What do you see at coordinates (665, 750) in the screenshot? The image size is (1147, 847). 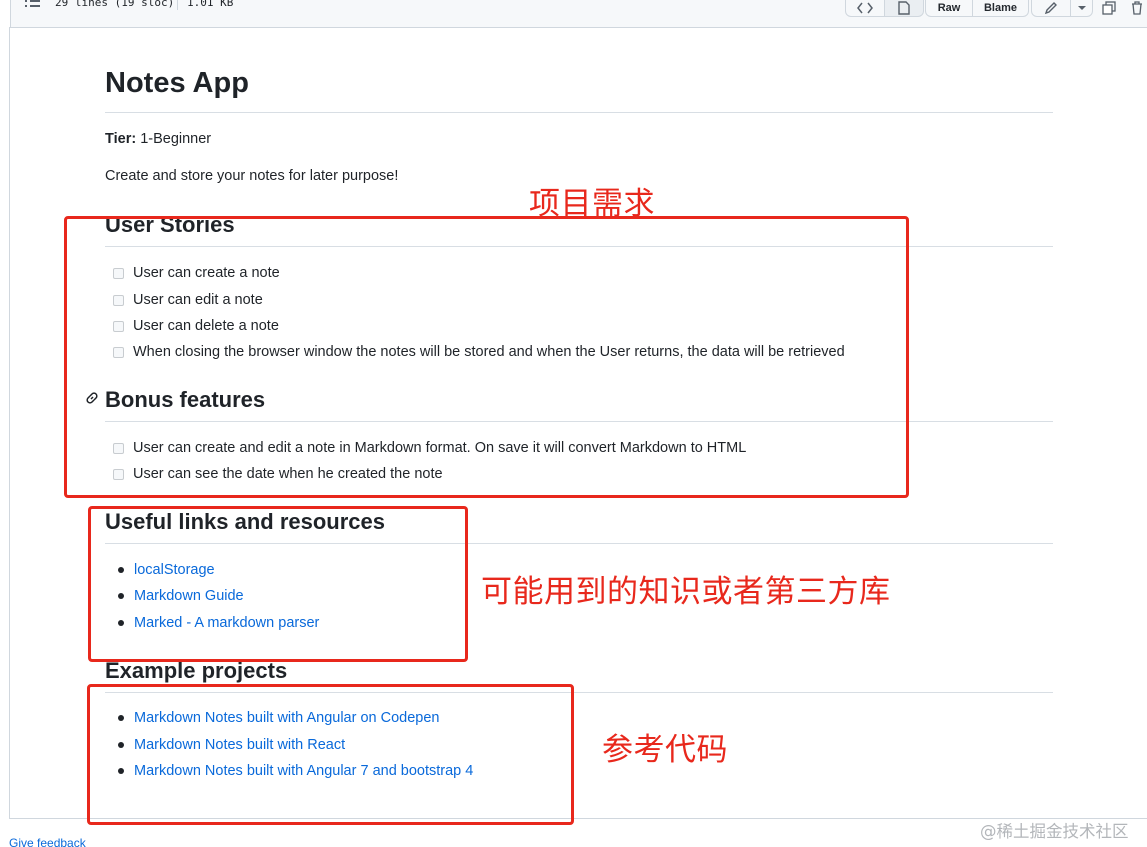 I see `annotation-reference: 参考代码` at bounding box center [665, 750].